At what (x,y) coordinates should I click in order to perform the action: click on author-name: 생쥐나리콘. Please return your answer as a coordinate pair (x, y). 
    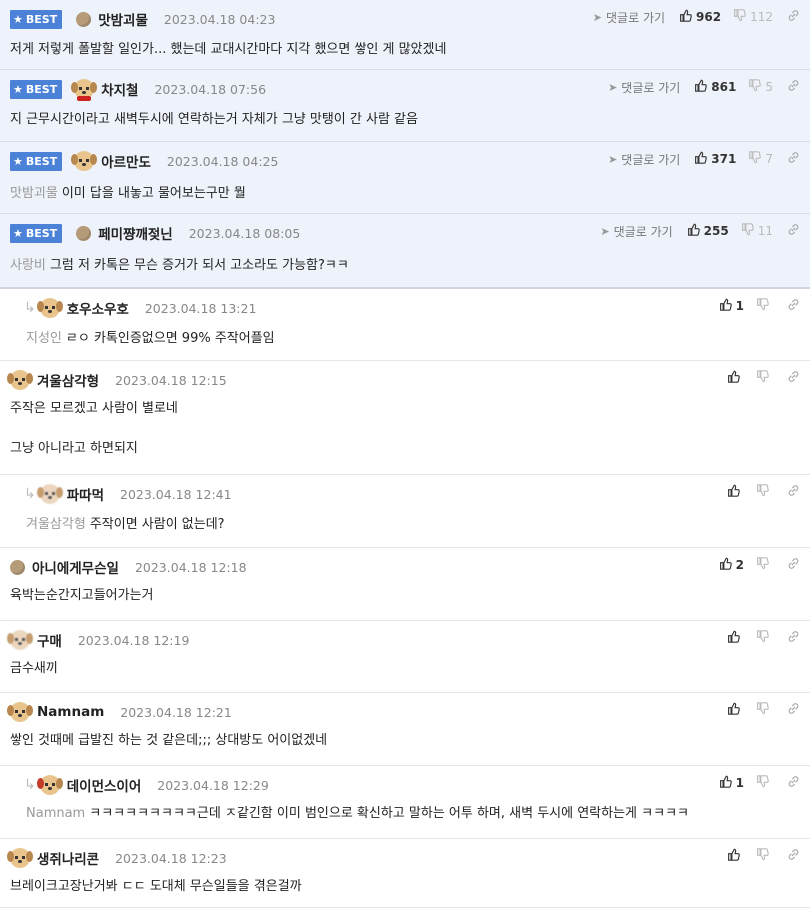
    Looking at the image, I should click on (68, 858).